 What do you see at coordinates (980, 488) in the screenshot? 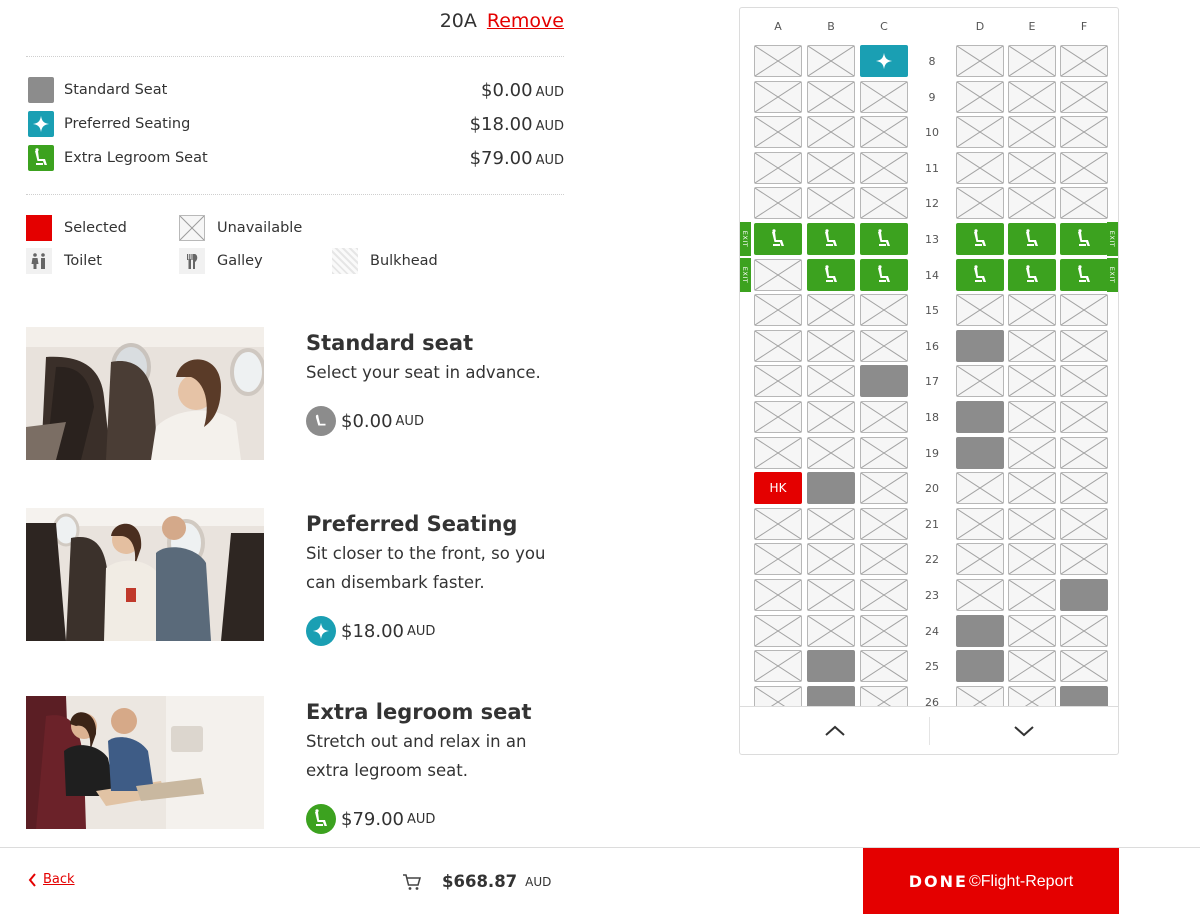
I see `seat-20d` at bounding box center [980, 488].